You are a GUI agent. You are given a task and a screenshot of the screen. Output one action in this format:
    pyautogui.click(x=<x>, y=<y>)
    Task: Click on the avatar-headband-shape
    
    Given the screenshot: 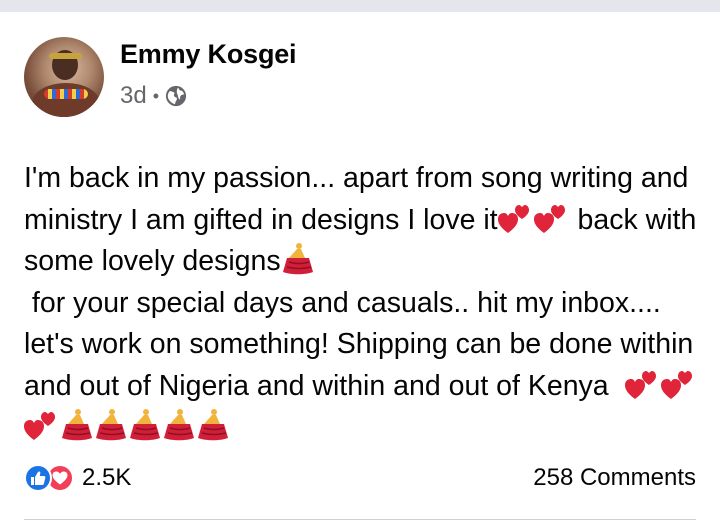 What is the action you would take?
    pyautogui.click(x=65, y=56)
    